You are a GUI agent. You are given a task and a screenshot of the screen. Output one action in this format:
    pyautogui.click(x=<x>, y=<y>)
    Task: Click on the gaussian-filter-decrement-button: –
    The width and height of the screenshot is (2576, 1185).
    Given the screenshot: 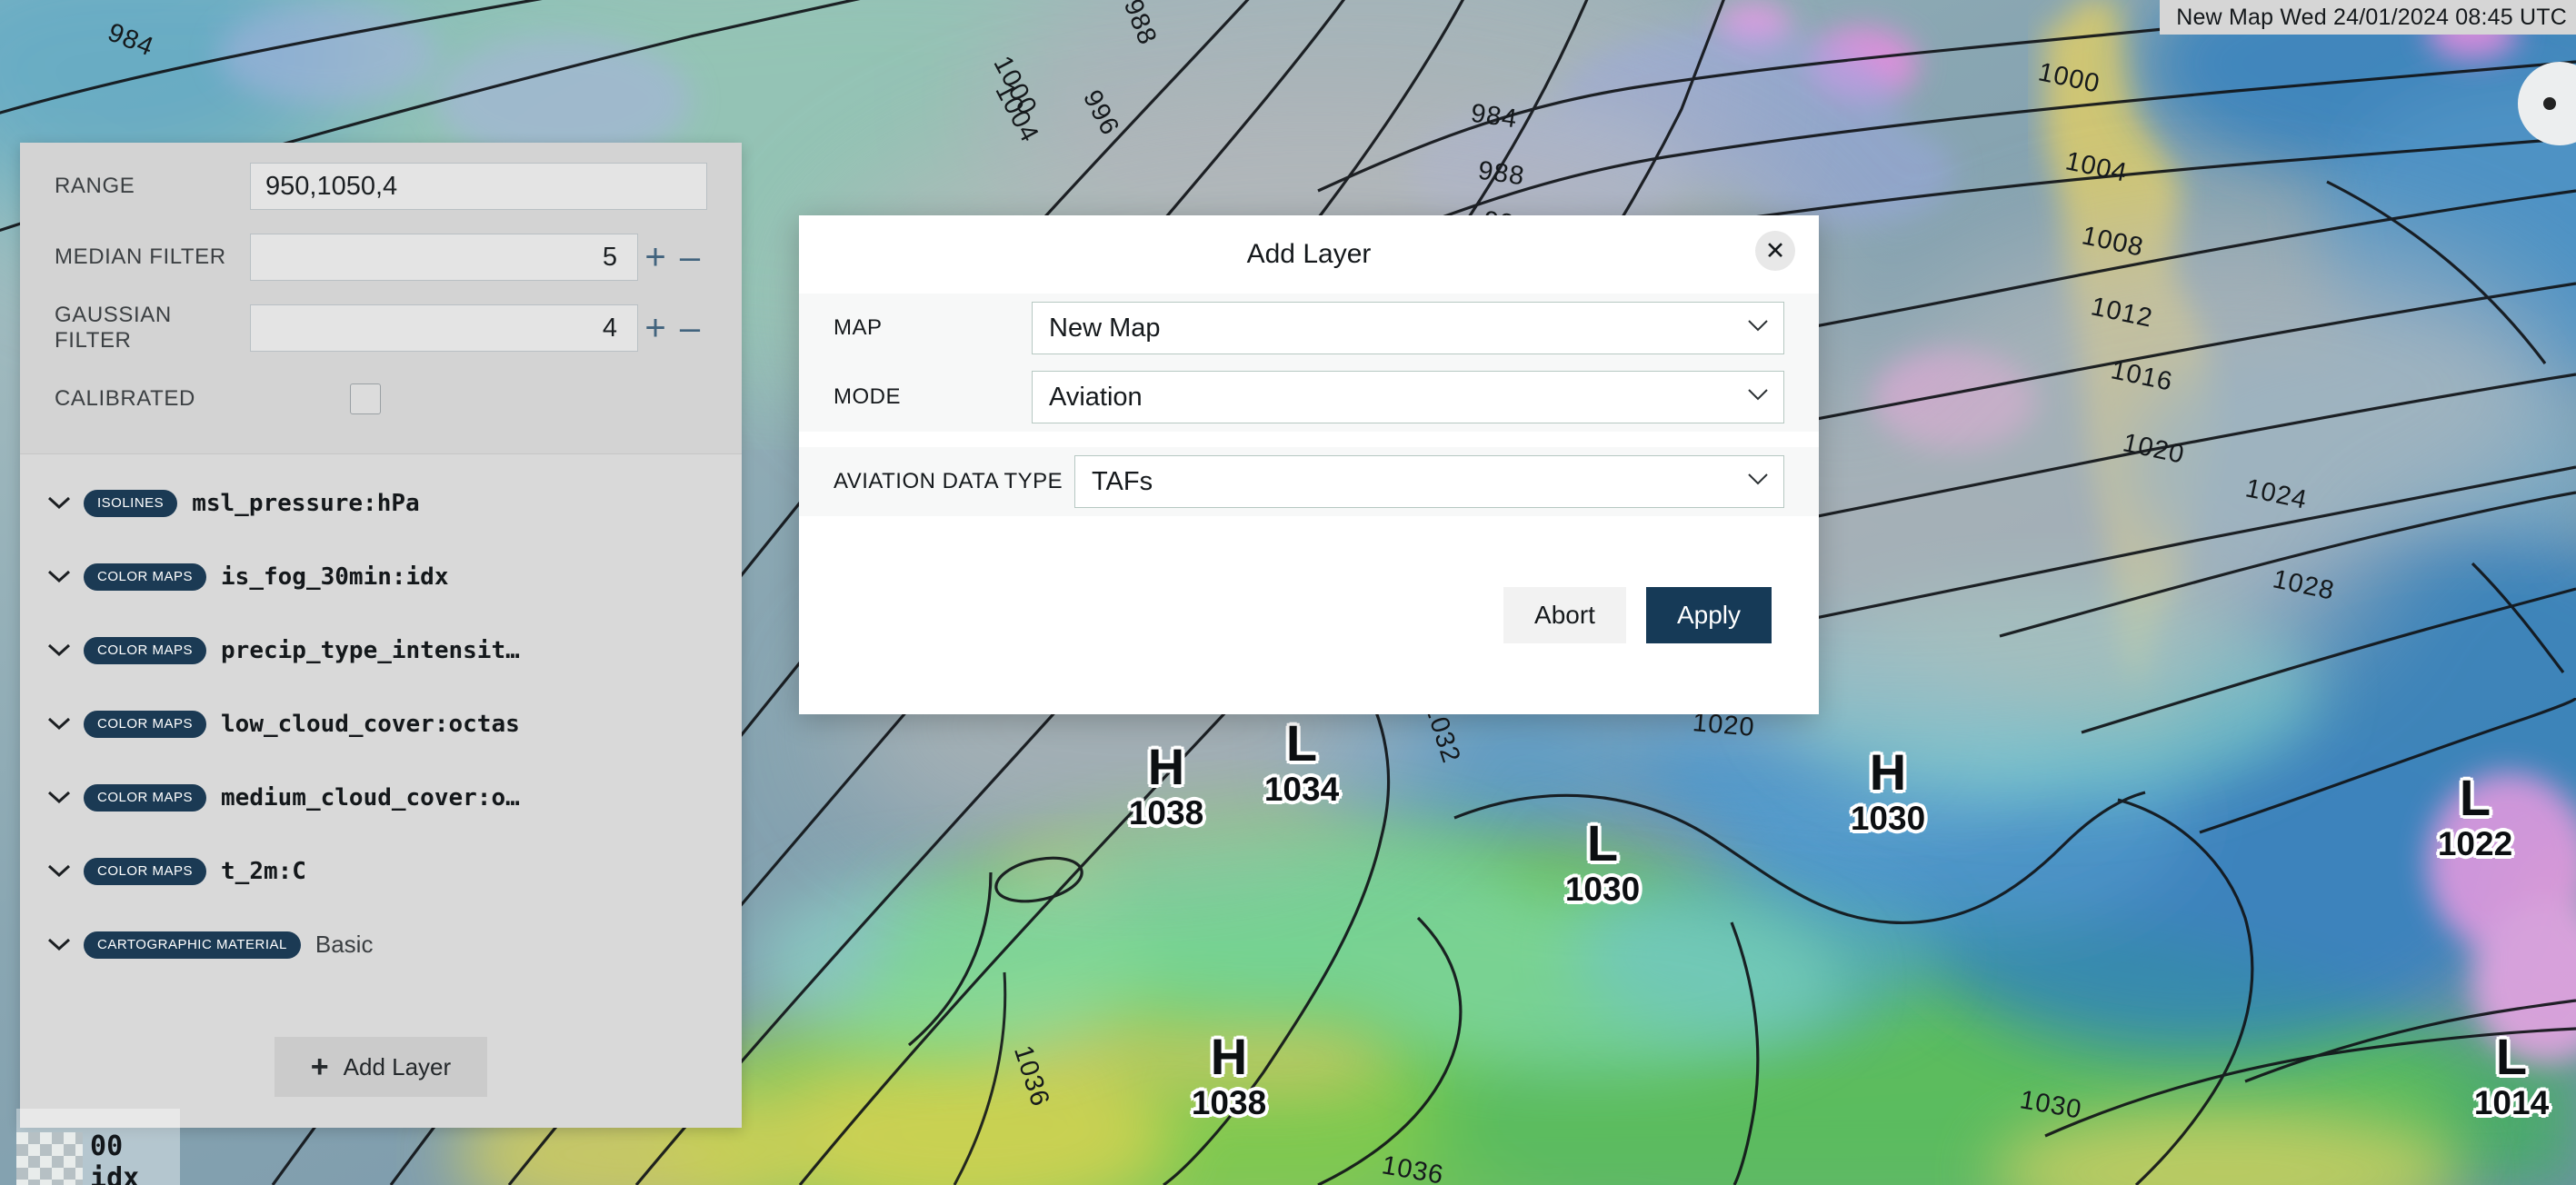 What is the action you would take?
    pyautogui.click(x=690, y=328)
    